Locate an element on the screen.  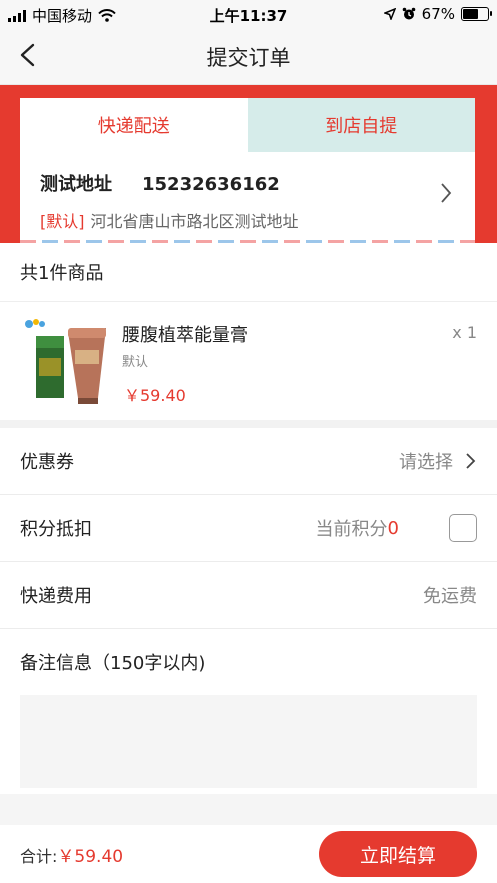
product-name: 腰腹植萃能量膏 is located at coordinates (185, 335).